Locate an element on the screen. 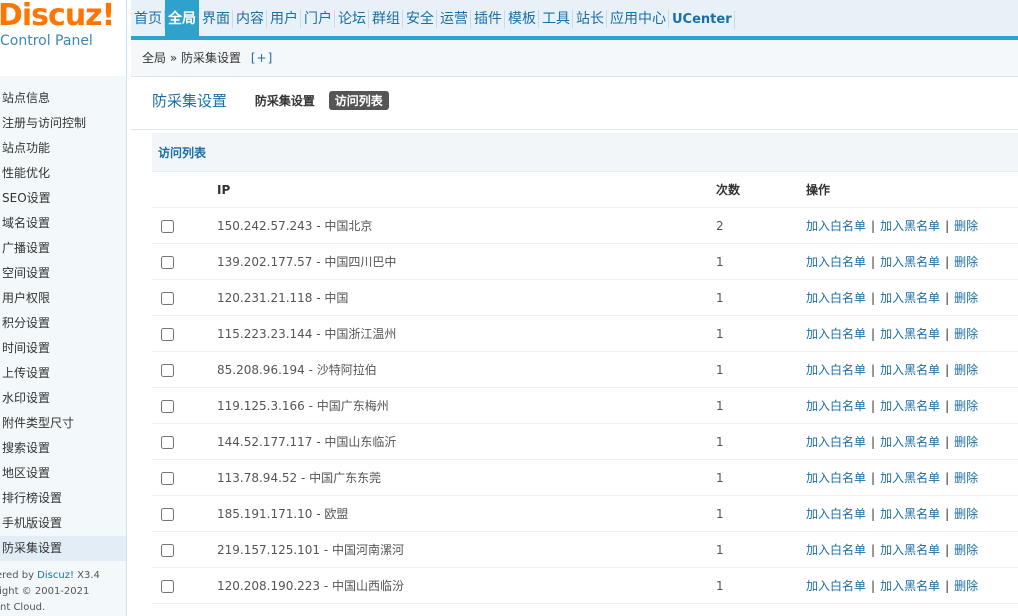 This screenshot has height=616, width=1018. nav-item-7: 群组 is located at coordinates (386, 18).